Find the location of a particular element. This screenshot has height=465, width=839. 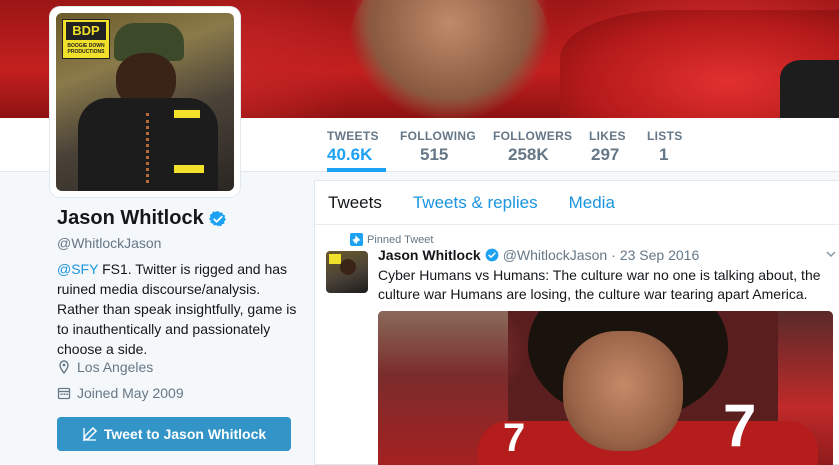

pinned-indicator: Pinned Tweet is located at coordinates (392, 239).